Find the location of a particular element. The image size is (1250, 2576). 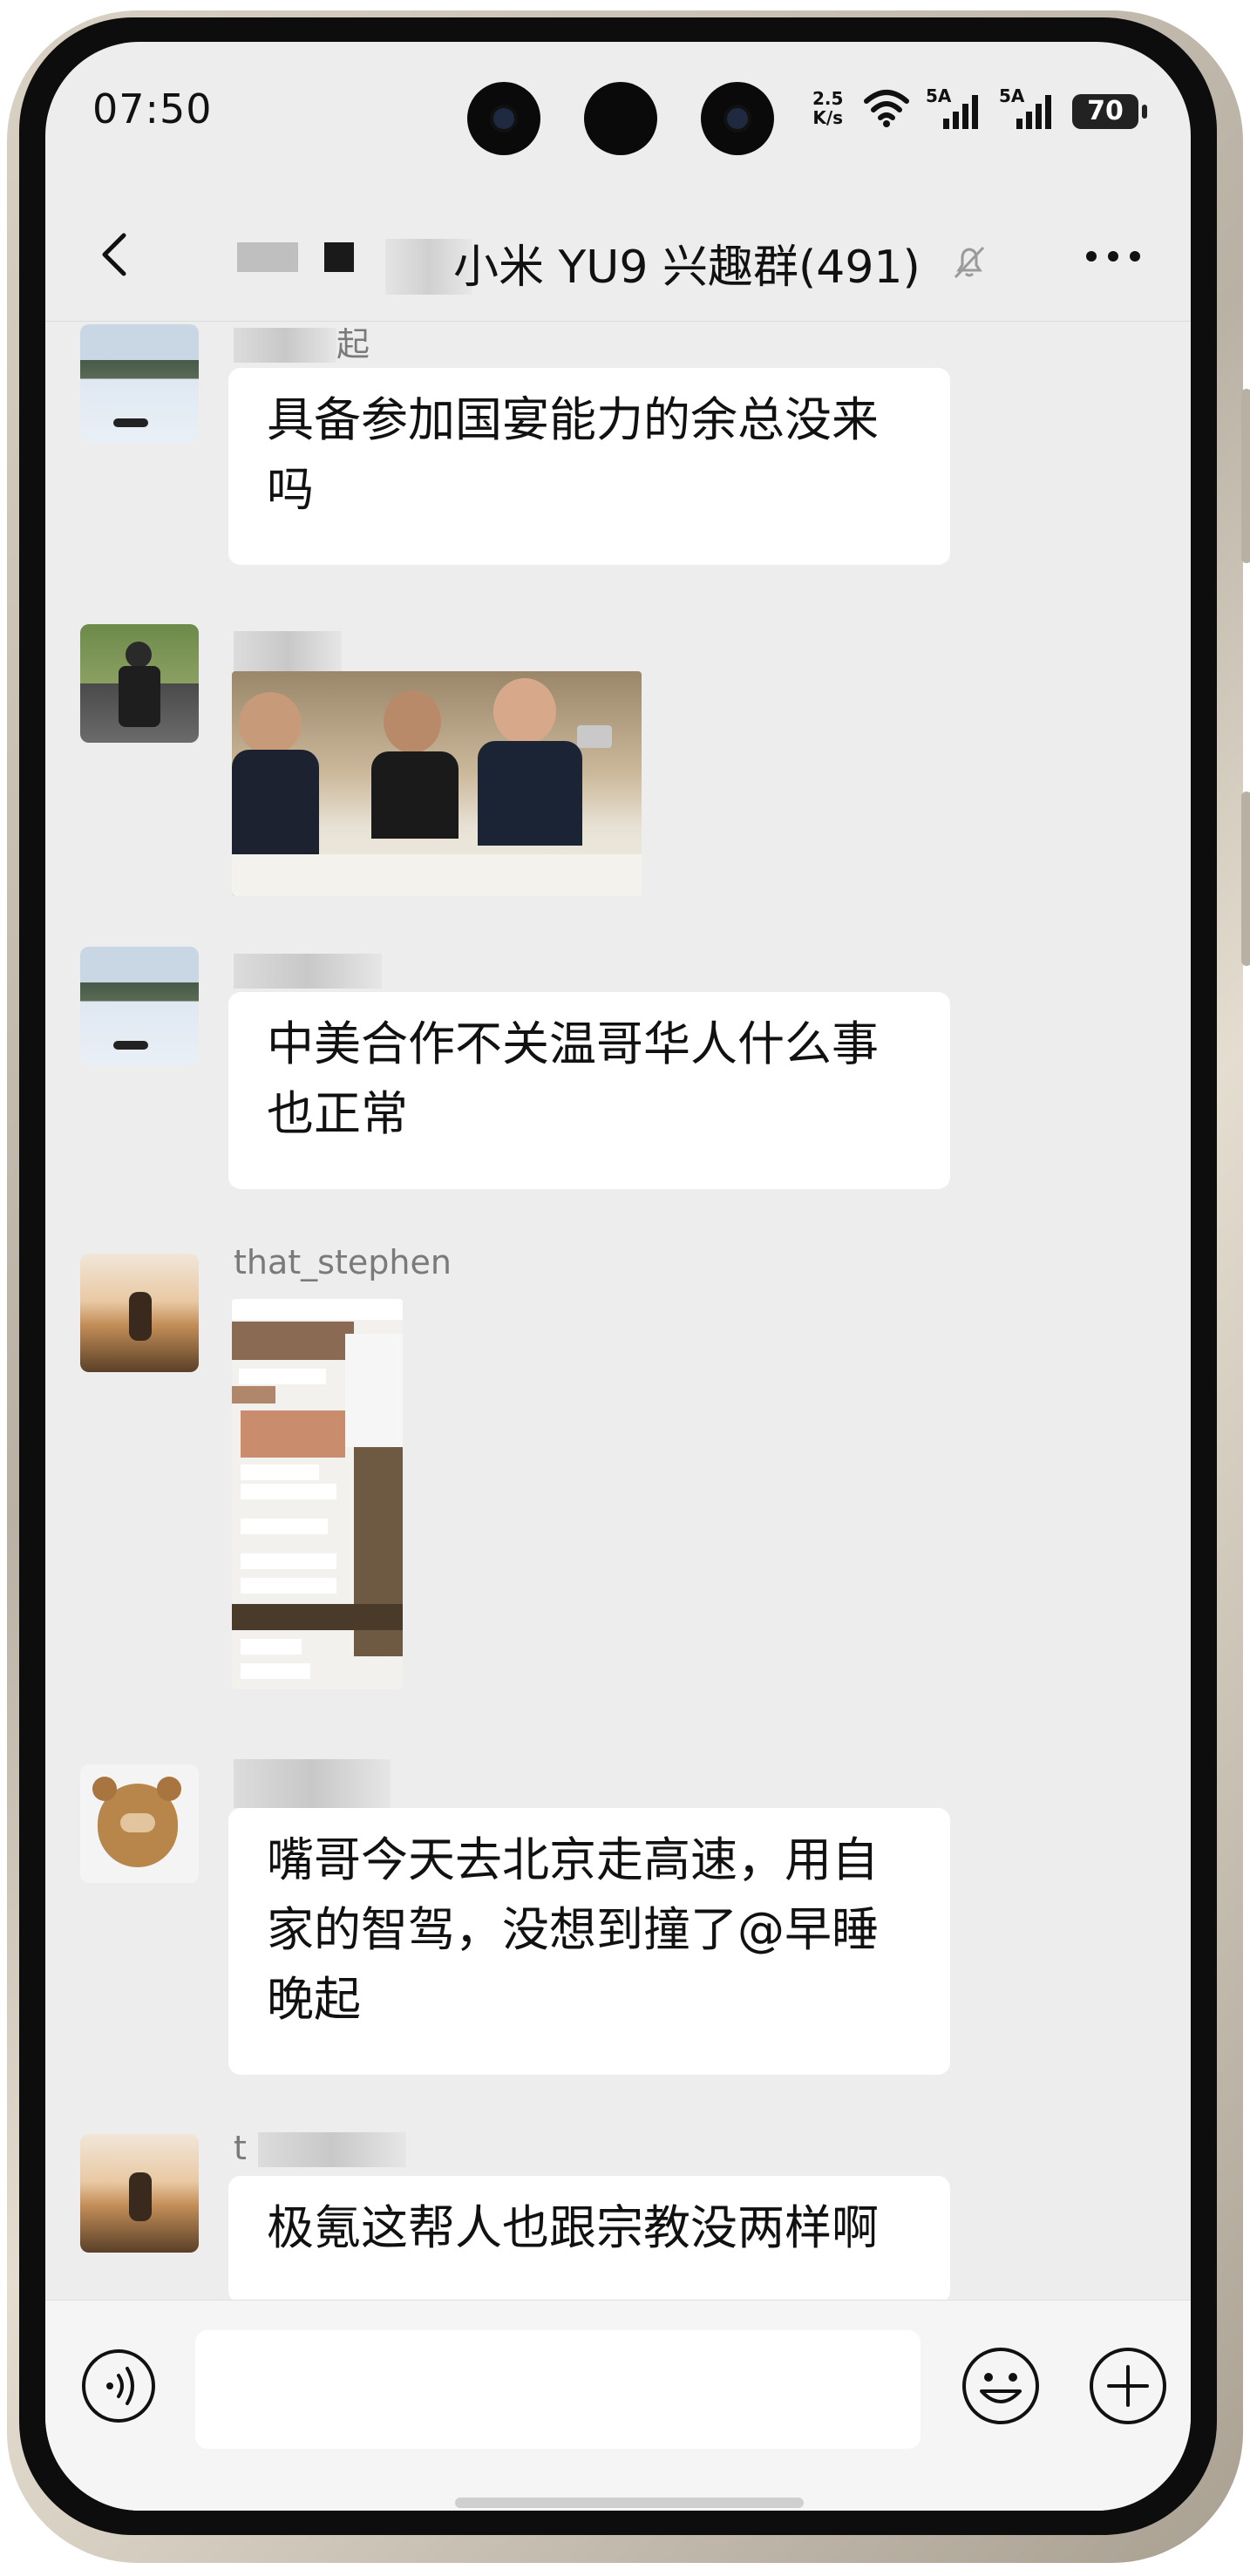

status-bar: 07:50 2.5 K/s 5A 5A 70 is located at coordinates (618, 116).